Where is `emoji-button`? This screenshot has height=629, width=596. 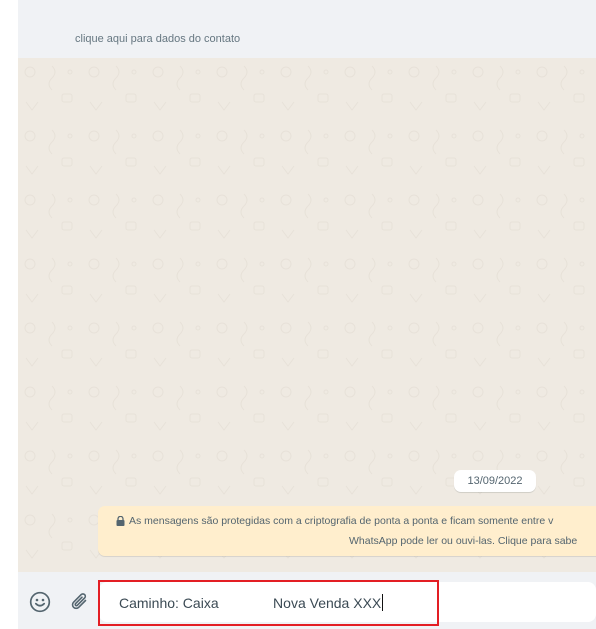
emoji-button is located at coordinates (40, 602).